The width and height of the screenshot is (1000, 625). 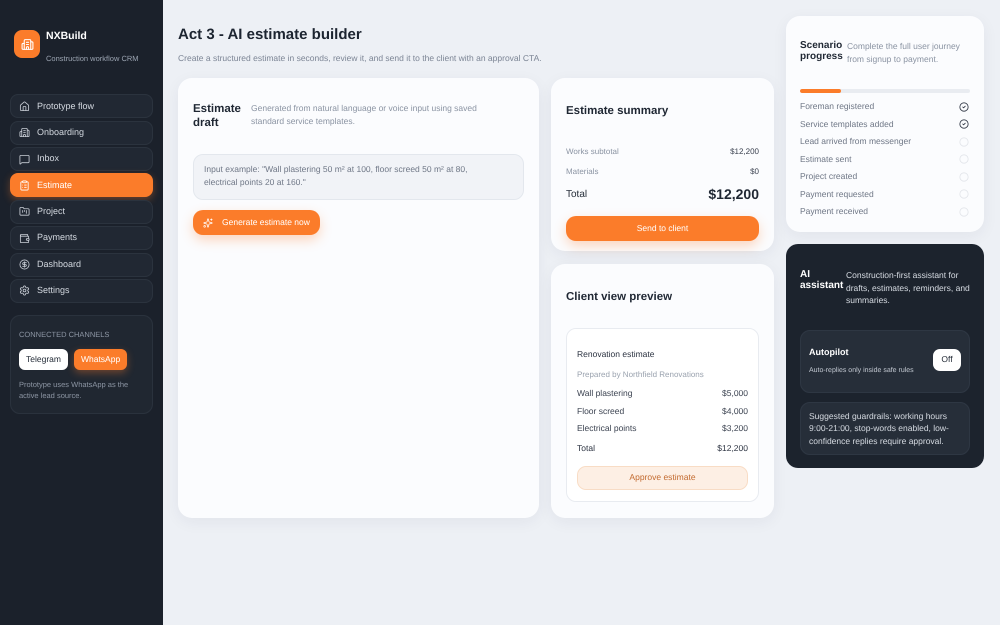 I want to click on summary-label: Materials, so click(x=582, y=172).